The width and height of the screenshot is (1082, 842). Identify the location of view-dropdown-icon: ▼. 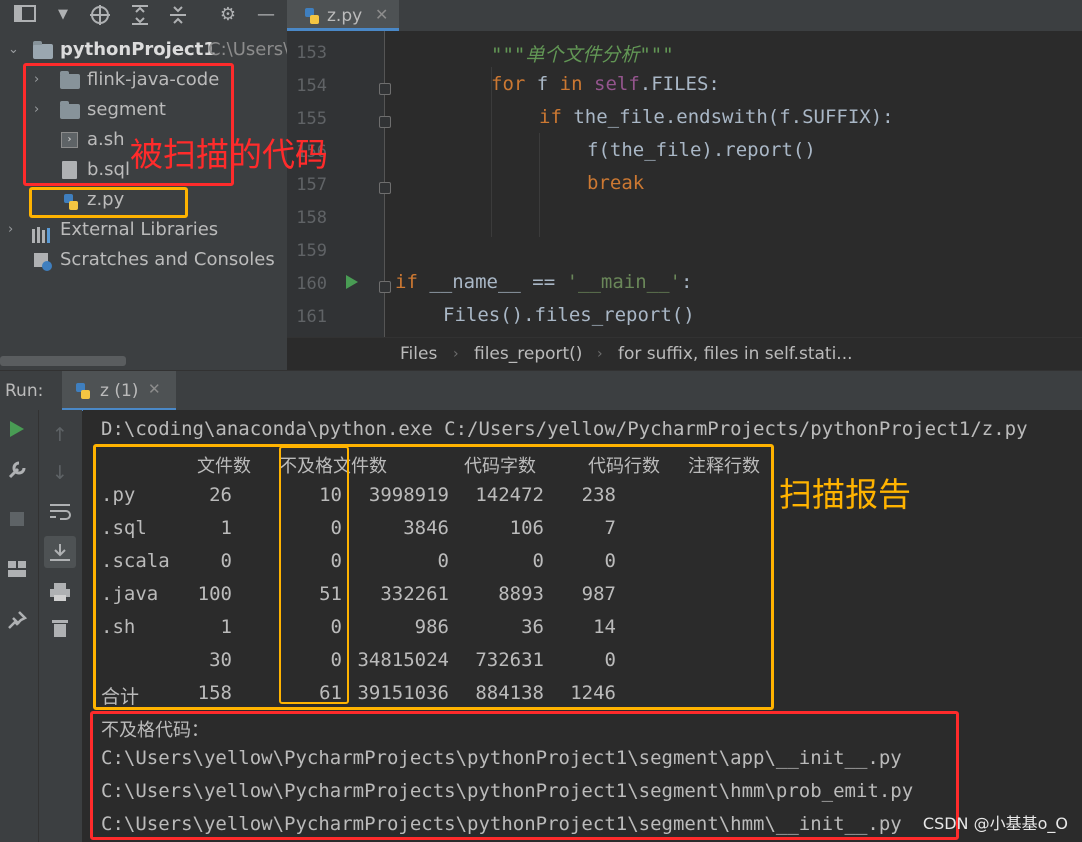
(63, 15).